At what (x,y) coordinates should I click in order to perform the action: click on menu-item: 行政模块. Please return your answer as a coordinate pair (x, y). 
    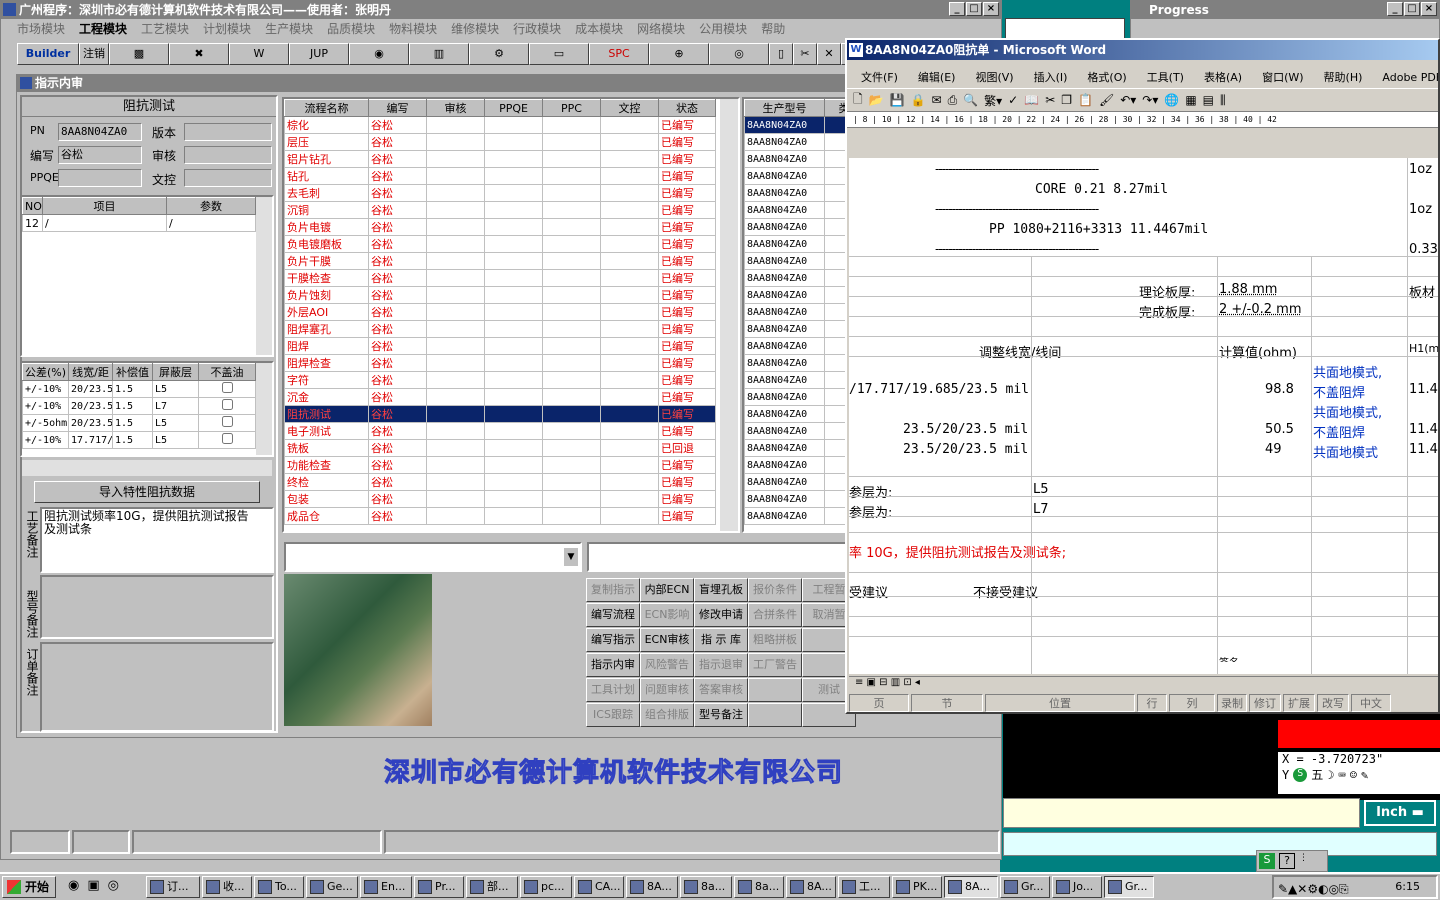
    Looking at the image, I should click on (537, 29).